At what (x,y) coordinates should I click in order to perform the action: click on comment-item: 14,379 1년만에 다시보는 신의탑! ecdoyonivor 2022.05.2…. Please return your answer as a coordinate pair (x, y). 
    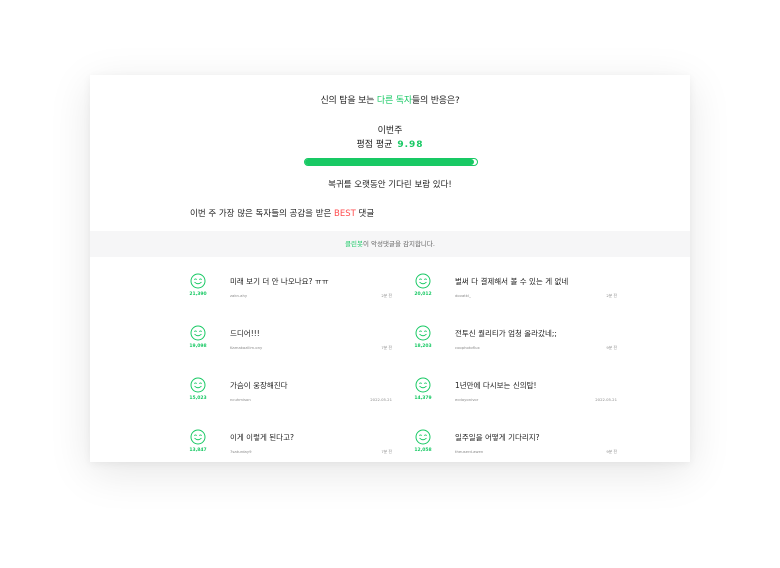
    Looking at the image, I should click on (515, 394).